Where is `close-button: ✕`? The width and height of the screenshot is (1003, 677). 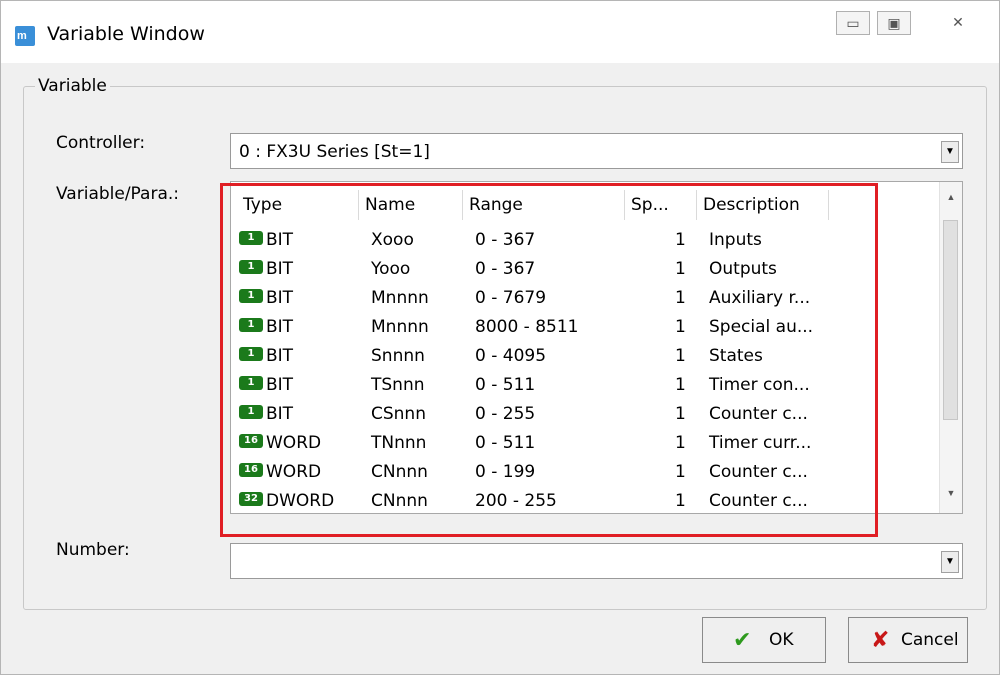 close-button: ✕ is located at coordinates (958, 23).